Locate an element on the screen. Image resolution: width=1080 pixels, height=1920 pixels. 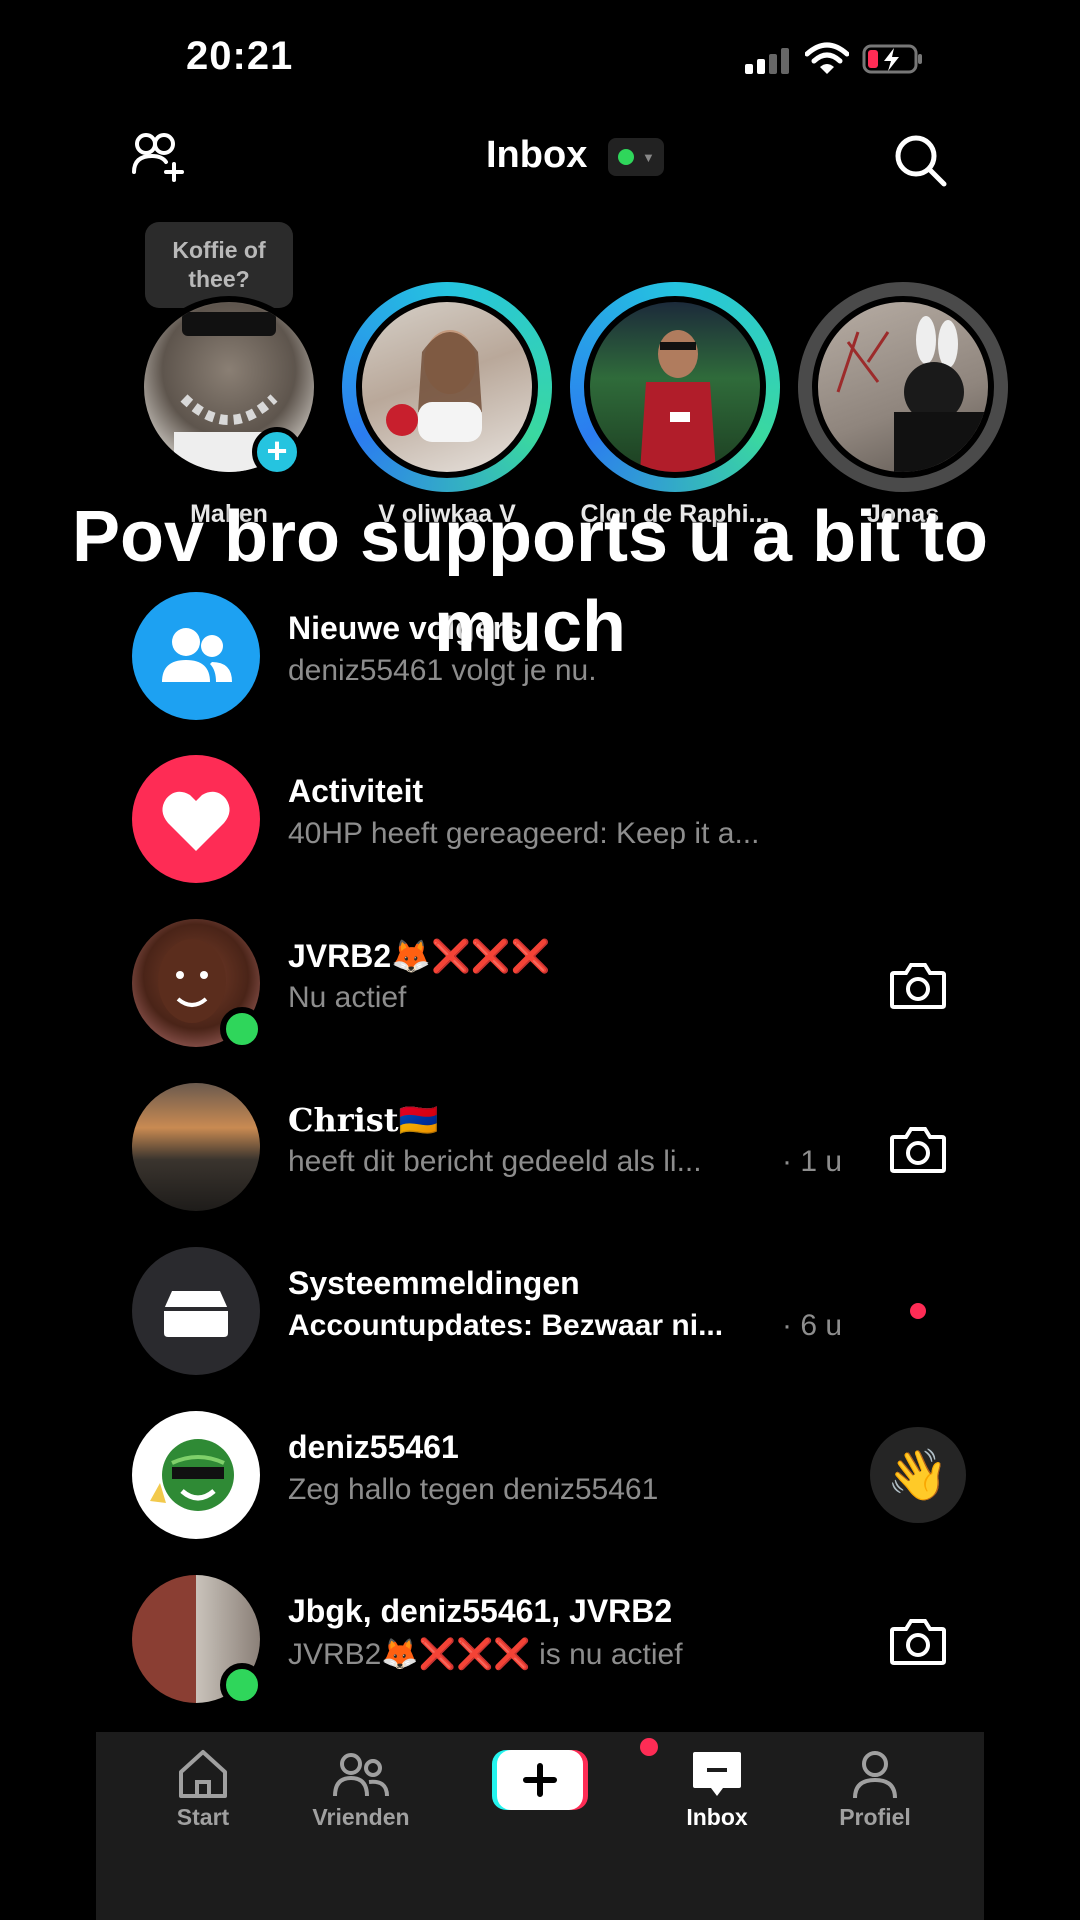
nav-start: Start is located at coordinates (203, 1787).